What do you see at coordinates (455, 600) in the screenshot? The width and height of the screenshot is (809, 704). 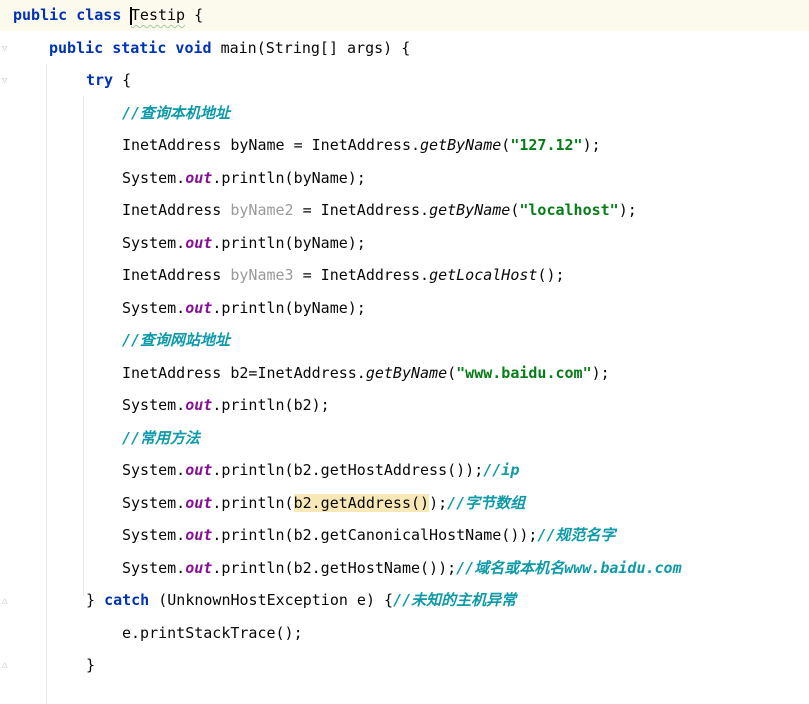 I see `code-token: //未知的主机异常` at bounding box center [455, 600].